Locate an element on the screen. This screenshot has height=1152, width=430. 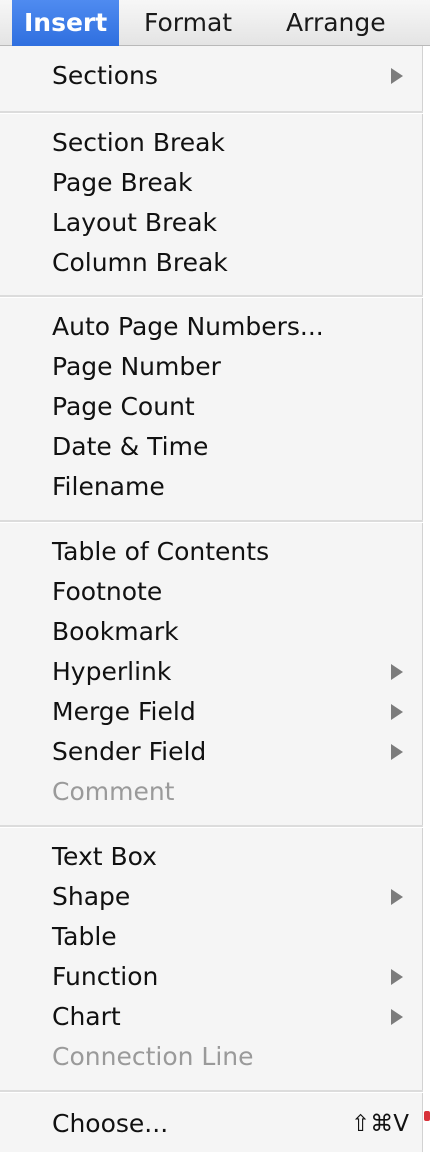
menu-item-bookmark-label: Bookmark is located at coordinates (115, 631).